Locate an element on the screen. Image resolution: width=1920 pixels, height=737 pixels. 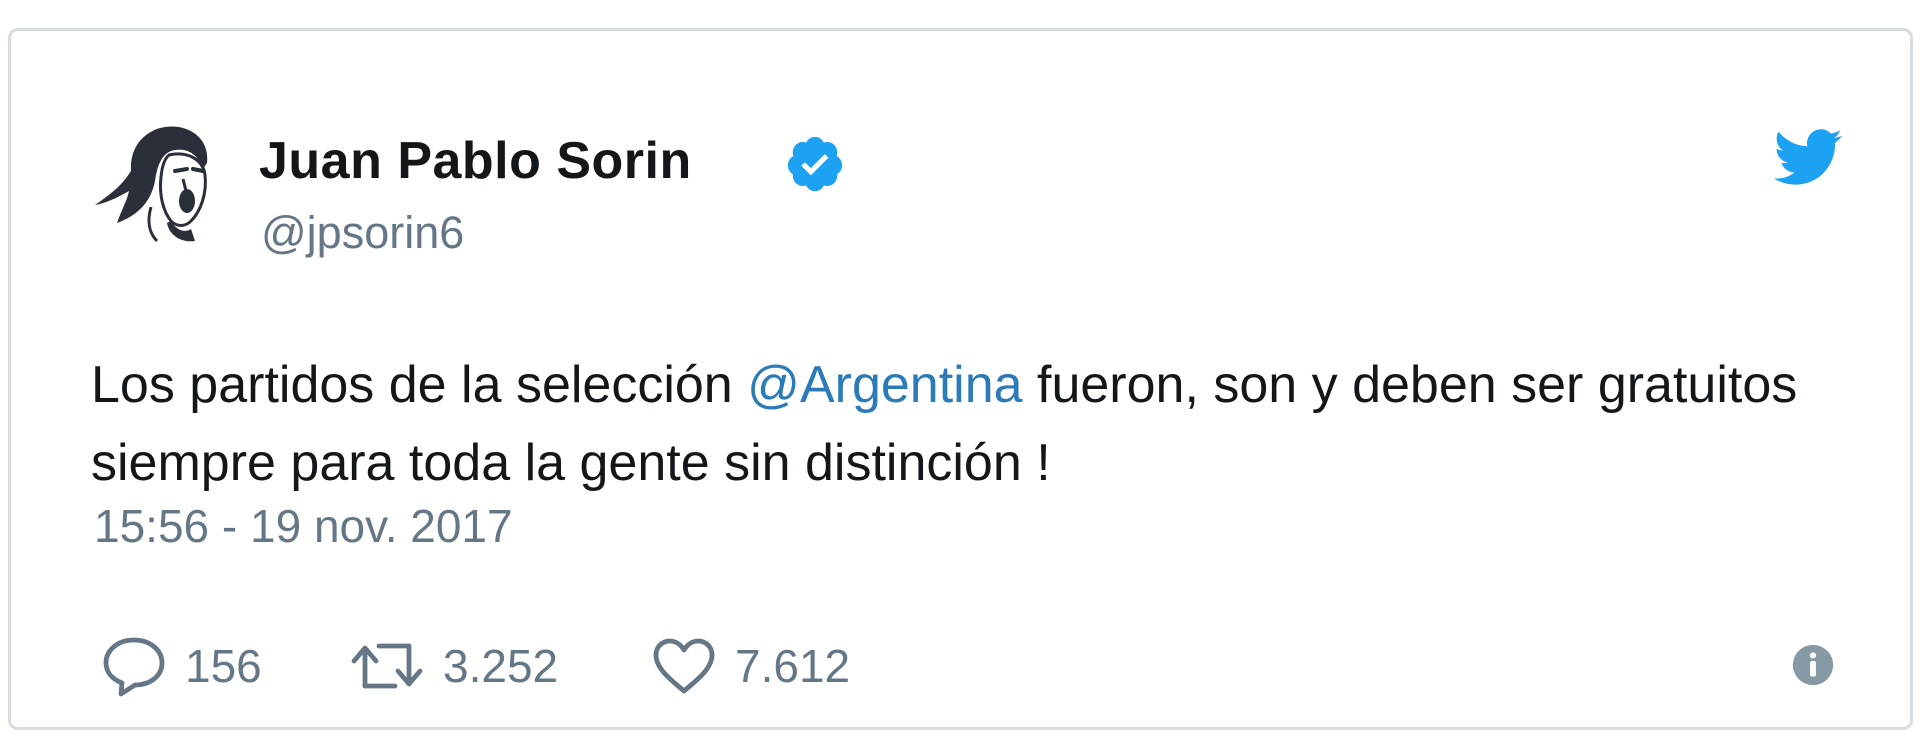
reply-button: 156 is located at coordinates (181, 666).